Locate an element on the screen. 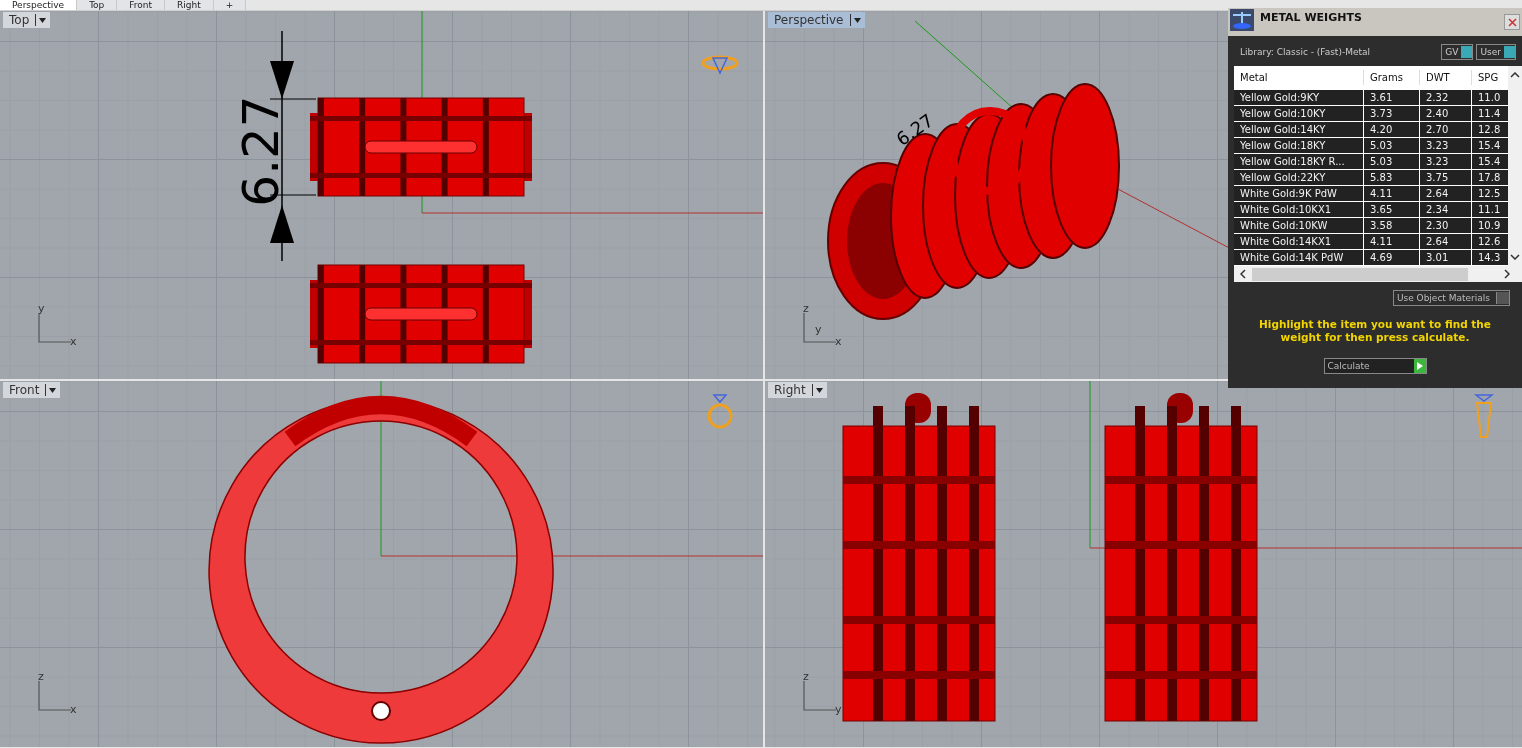 This screenshot has height=748, width=1522. viewport-label-tab: Perspective is located at coordinates (816, 20).